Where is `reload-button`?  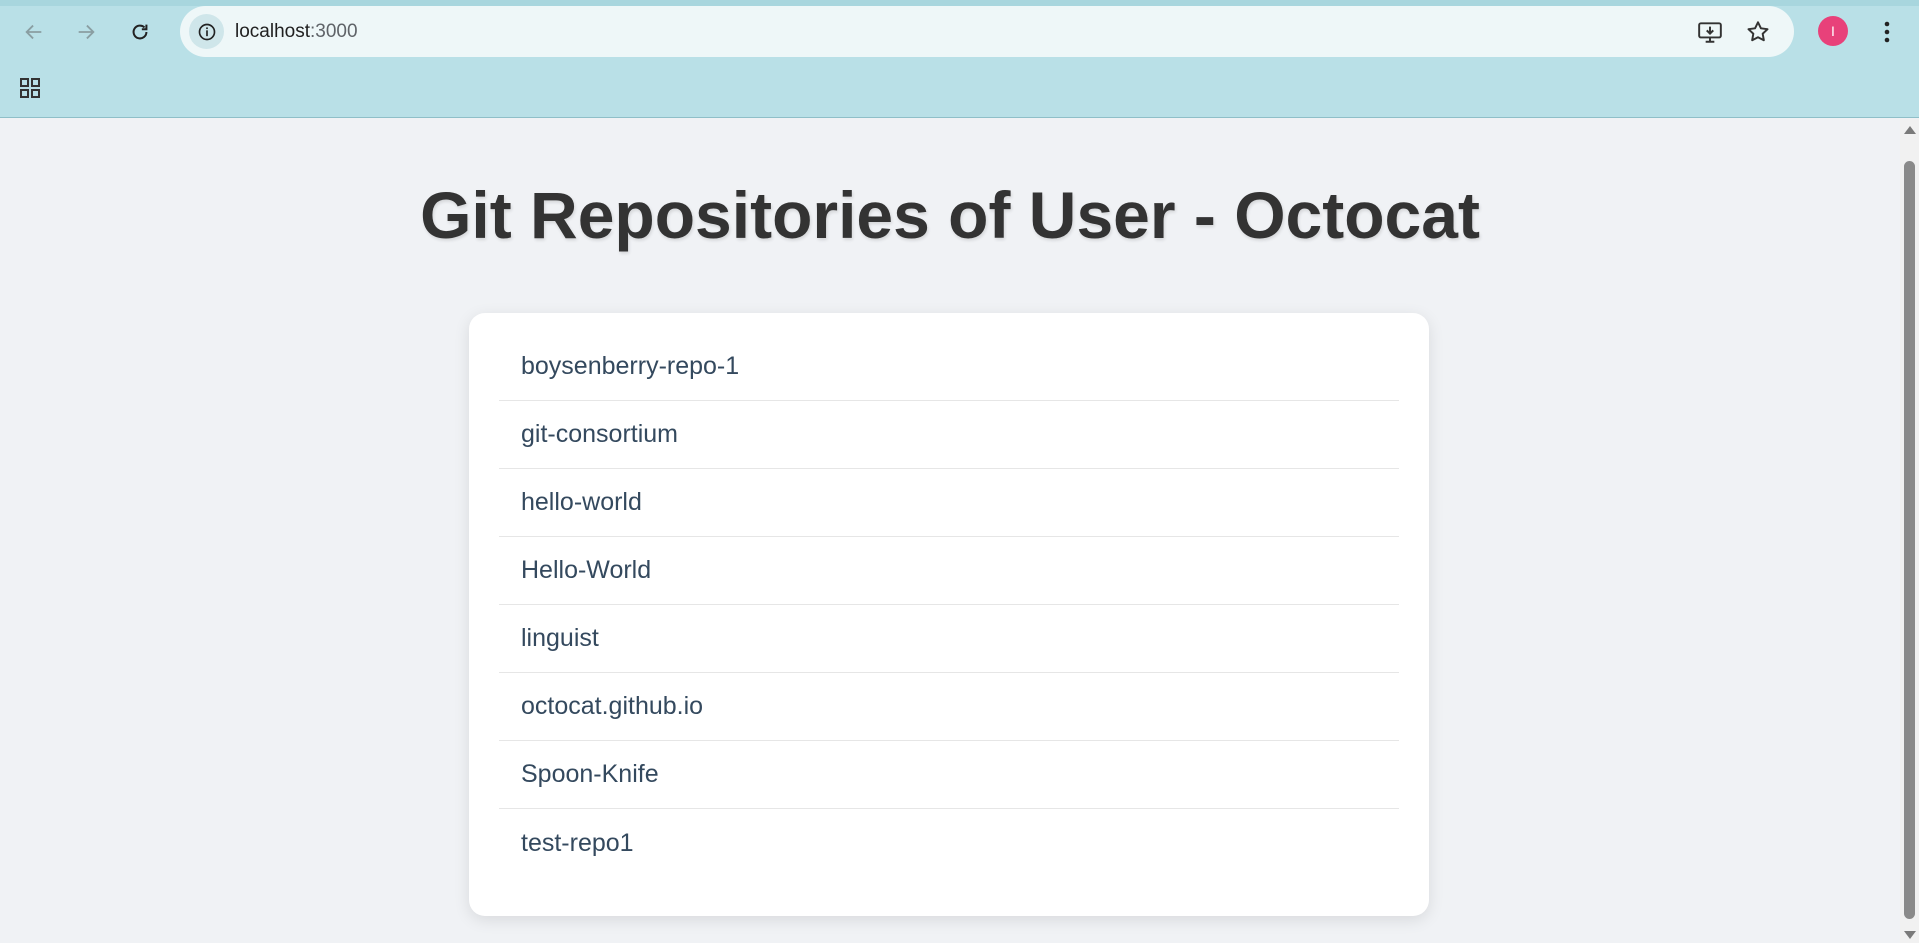 reload-button is located at coordinates (140, 32).